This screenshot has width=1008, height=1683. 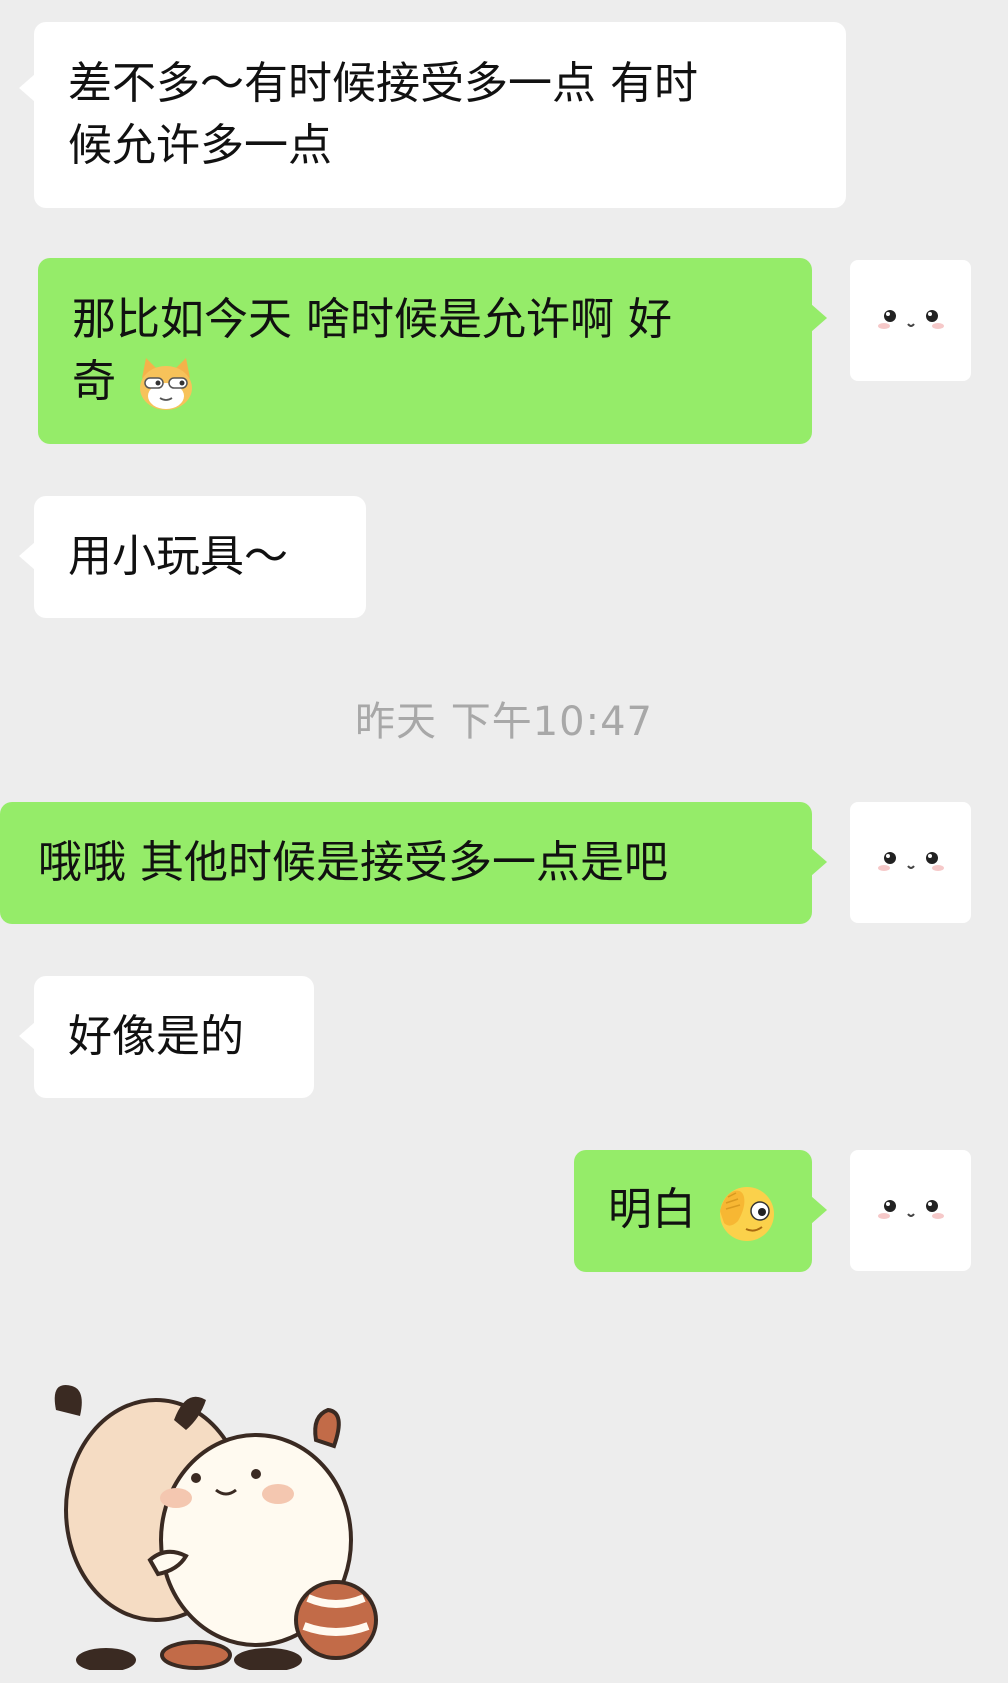 I want to click on message-bubble-incoming: 差不多～有时候接受多一点 有时 候允许多一点, so click(x=432, y=115).